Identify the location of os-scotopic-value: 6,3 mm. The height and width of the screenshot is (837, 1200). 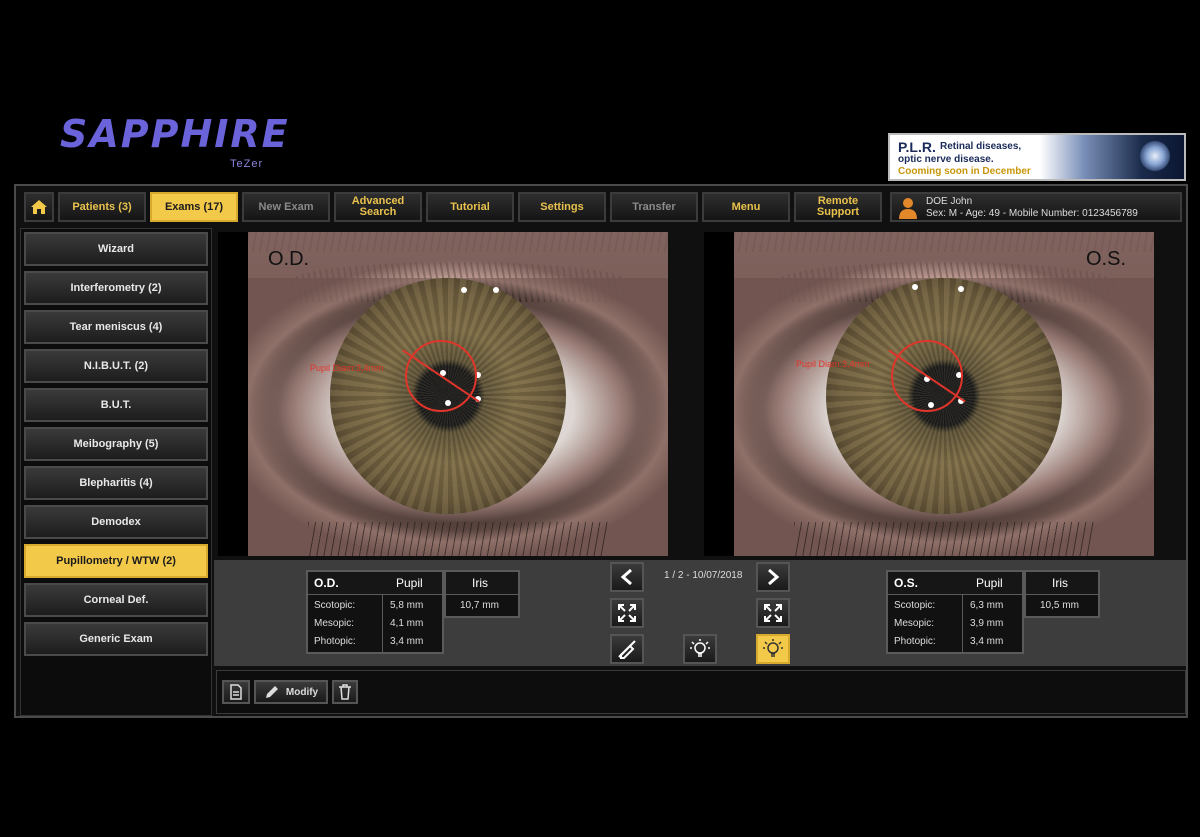
(987, 605).